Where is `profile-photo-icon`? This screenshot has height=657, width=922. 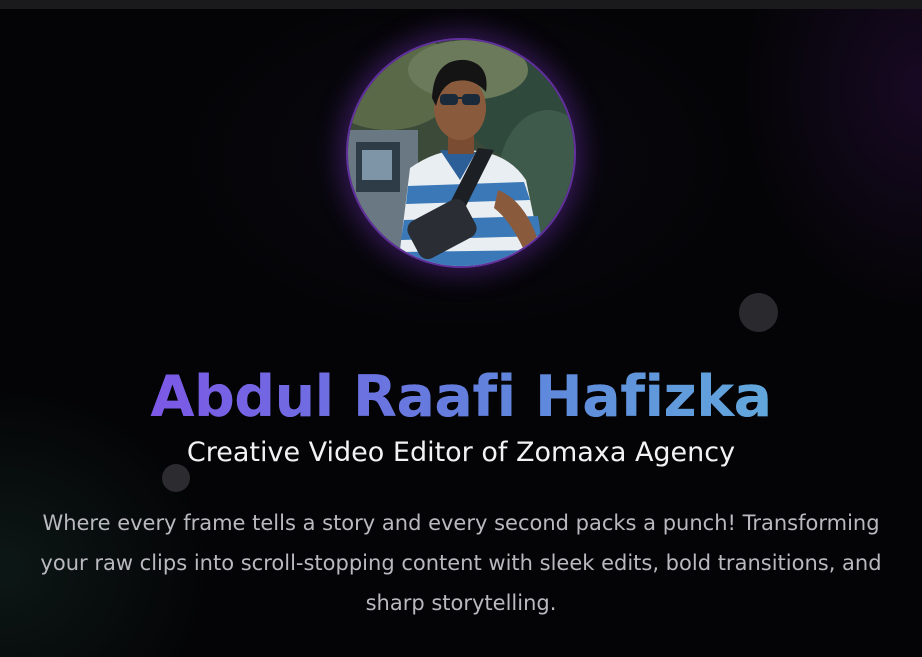 profile-photo-icon is located at coordinates (461, 153).